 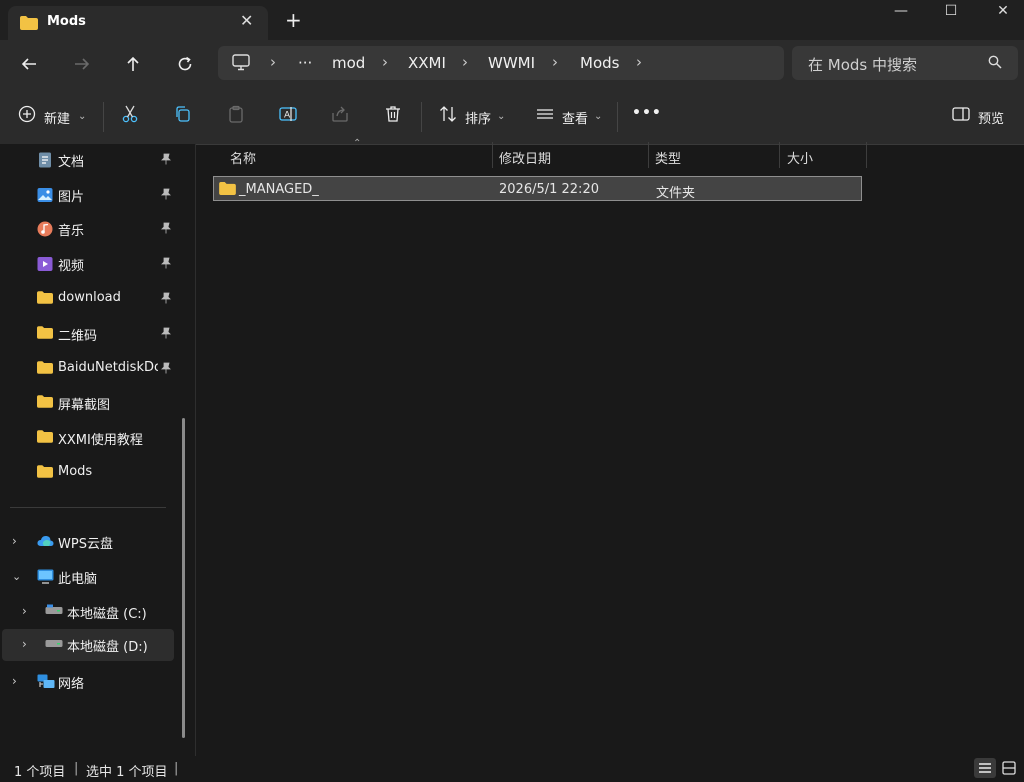 I want to click on search-box: 在 Mods 中搜索, so click(x=905, y=63).